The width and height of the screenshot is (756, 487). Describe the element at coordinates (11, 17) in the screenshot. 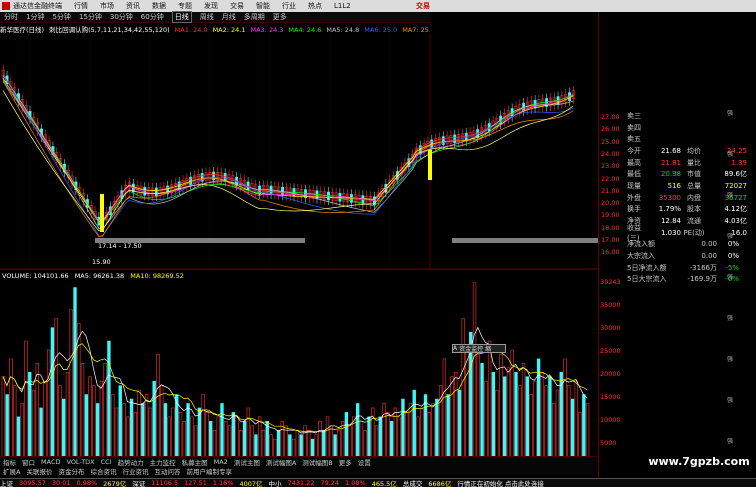

I see `period-tab: 分时` at that location.